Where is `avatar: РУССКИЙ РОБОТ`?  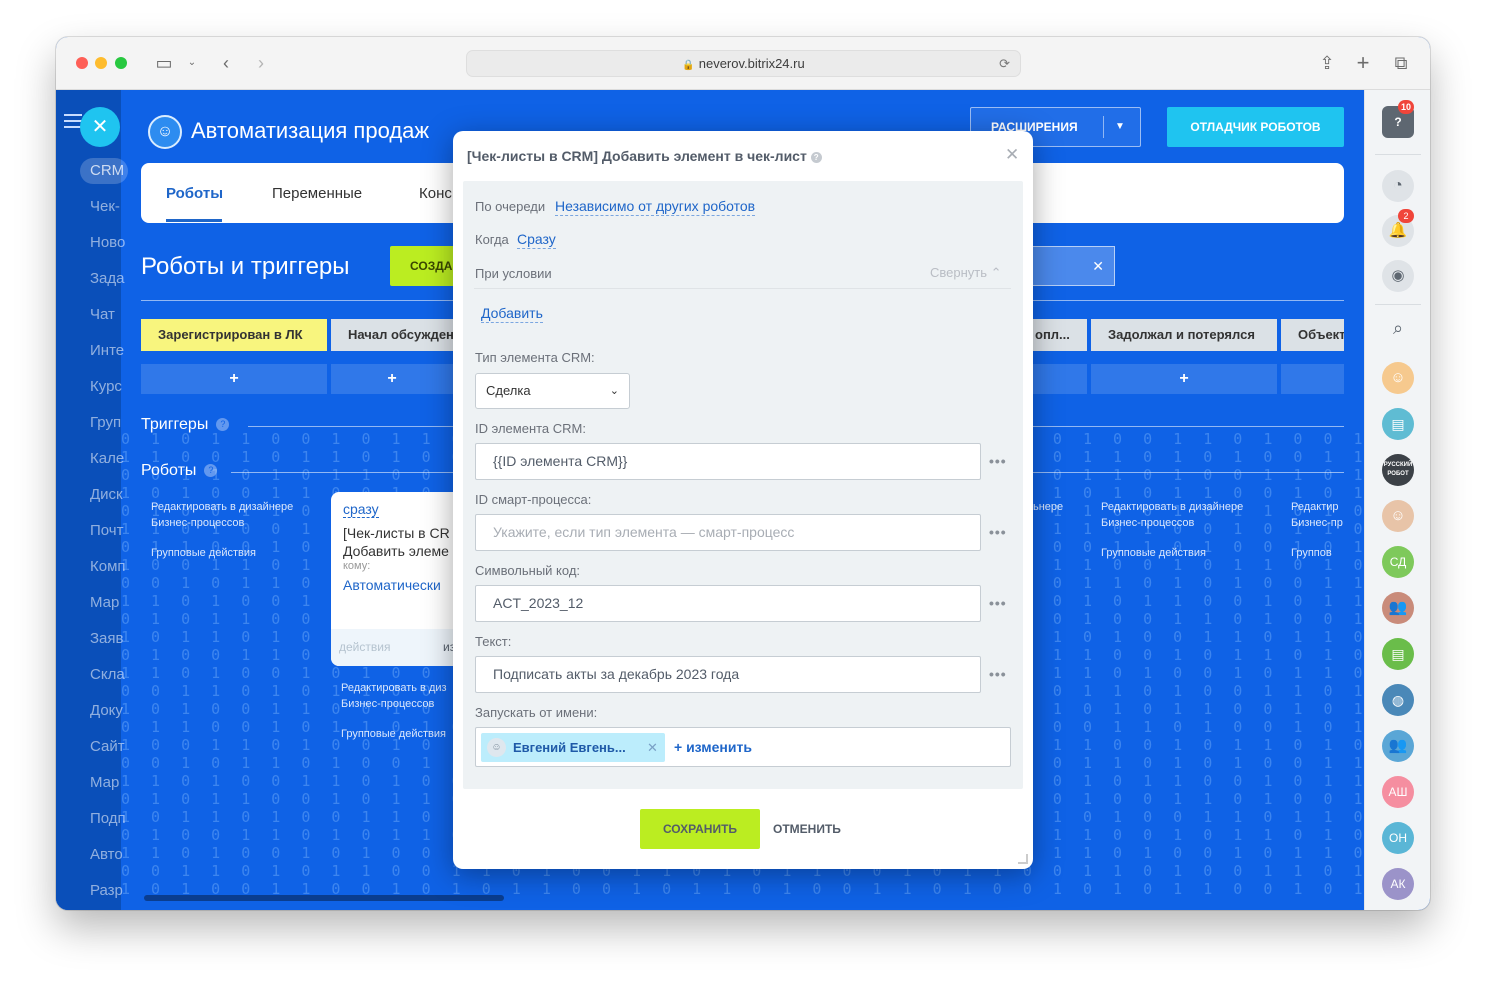
avatar: РУССКИЙ РОБОТ is located at coordinates (1398, 470).